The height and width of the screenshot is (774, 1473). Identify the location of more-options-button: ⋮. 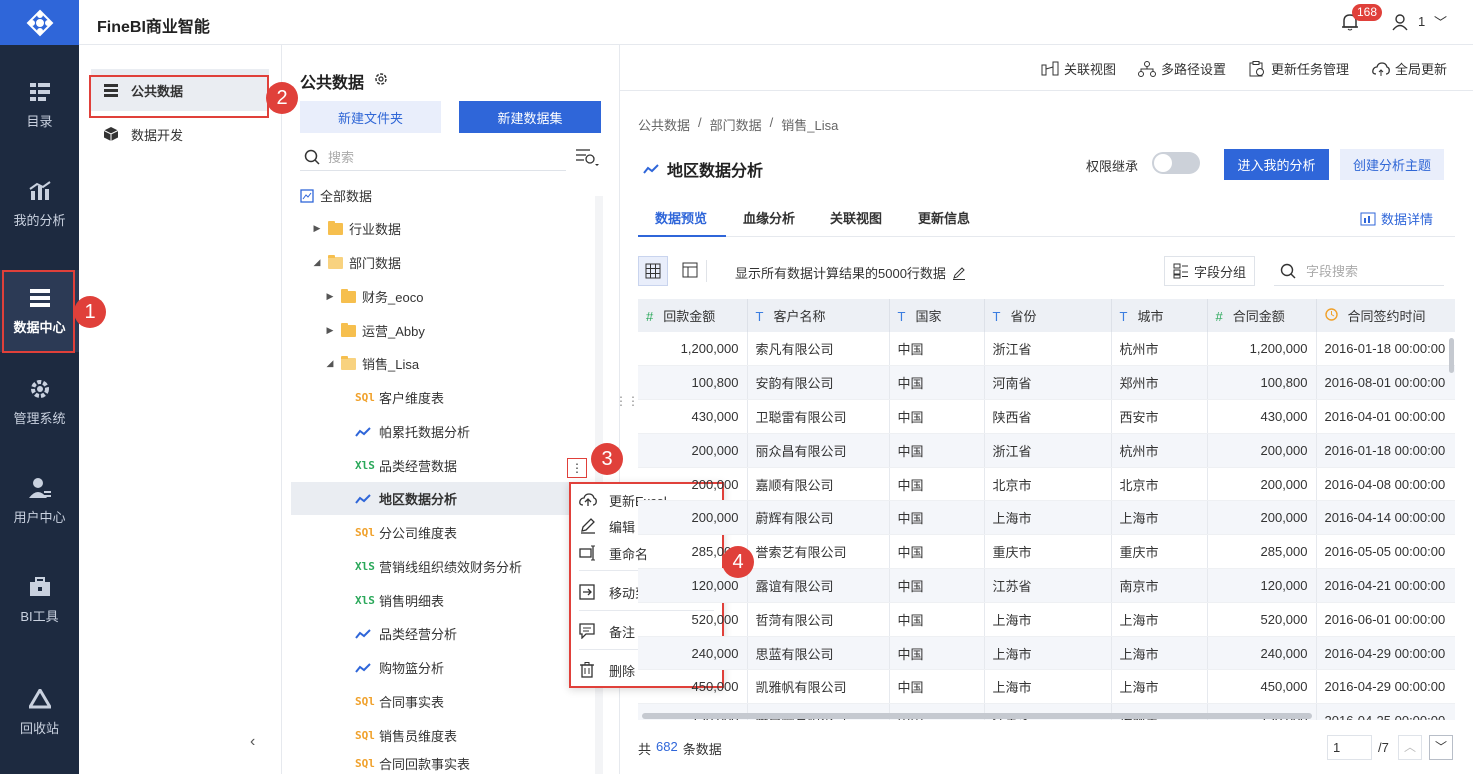
(577, 468).